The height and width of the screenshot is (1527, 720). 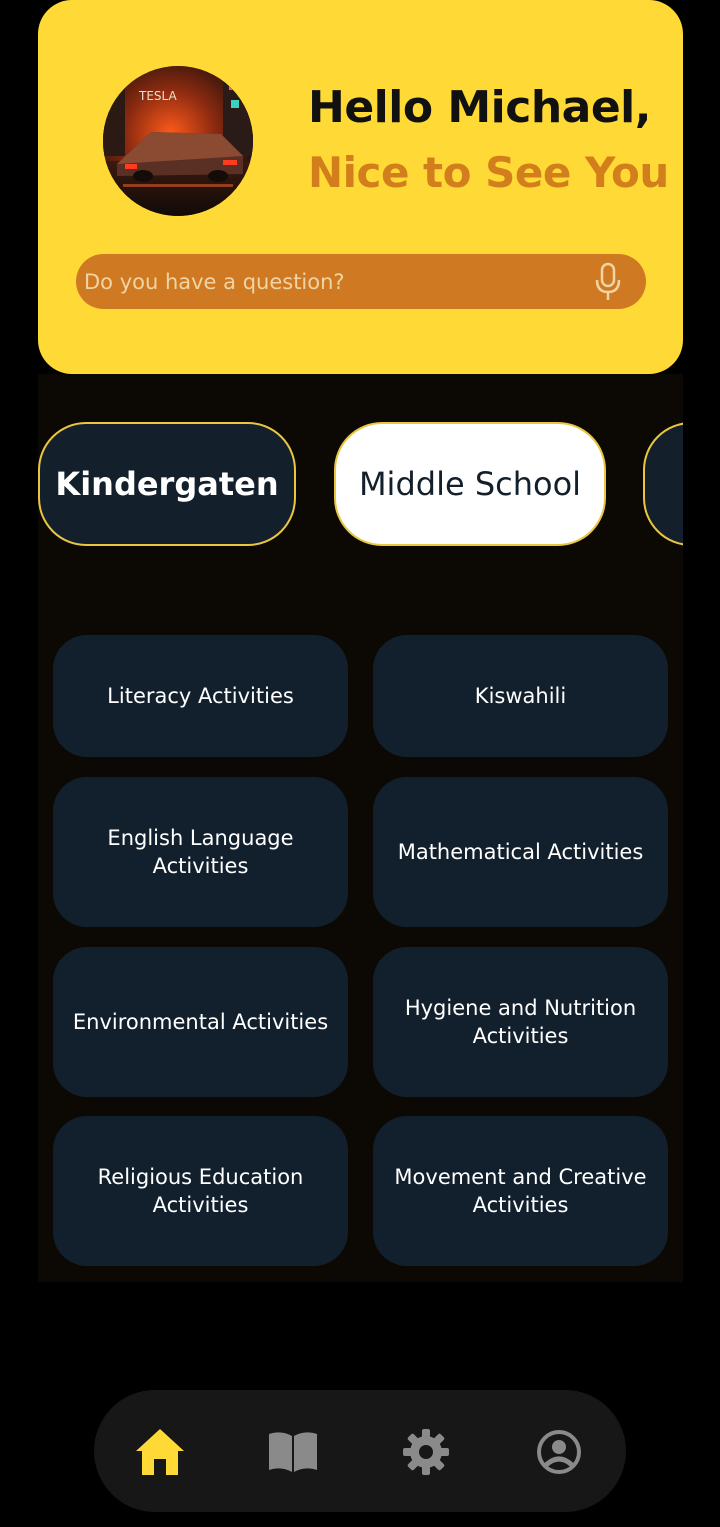 I want to click on avatar-image: TESLA, so click(x=178, y=141).